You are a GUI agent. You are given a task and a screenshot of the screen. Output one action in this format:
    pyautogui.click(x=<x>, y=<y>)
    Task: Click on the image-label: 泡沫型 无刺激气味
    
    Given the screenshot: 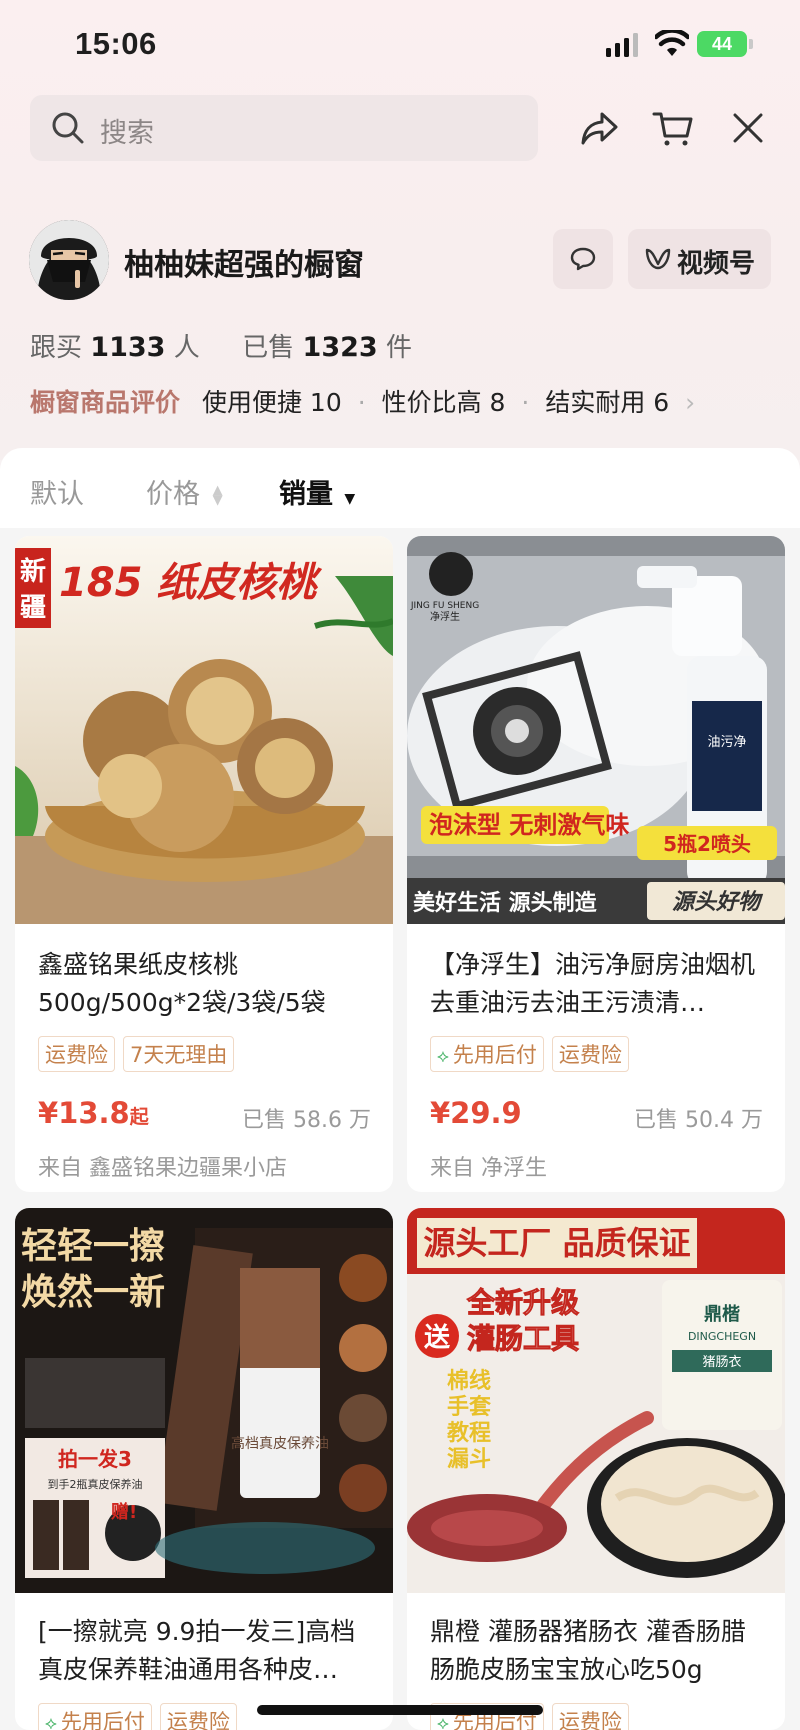 What is the action you would take?
    pyautogui.click(x=529, y=825)
    